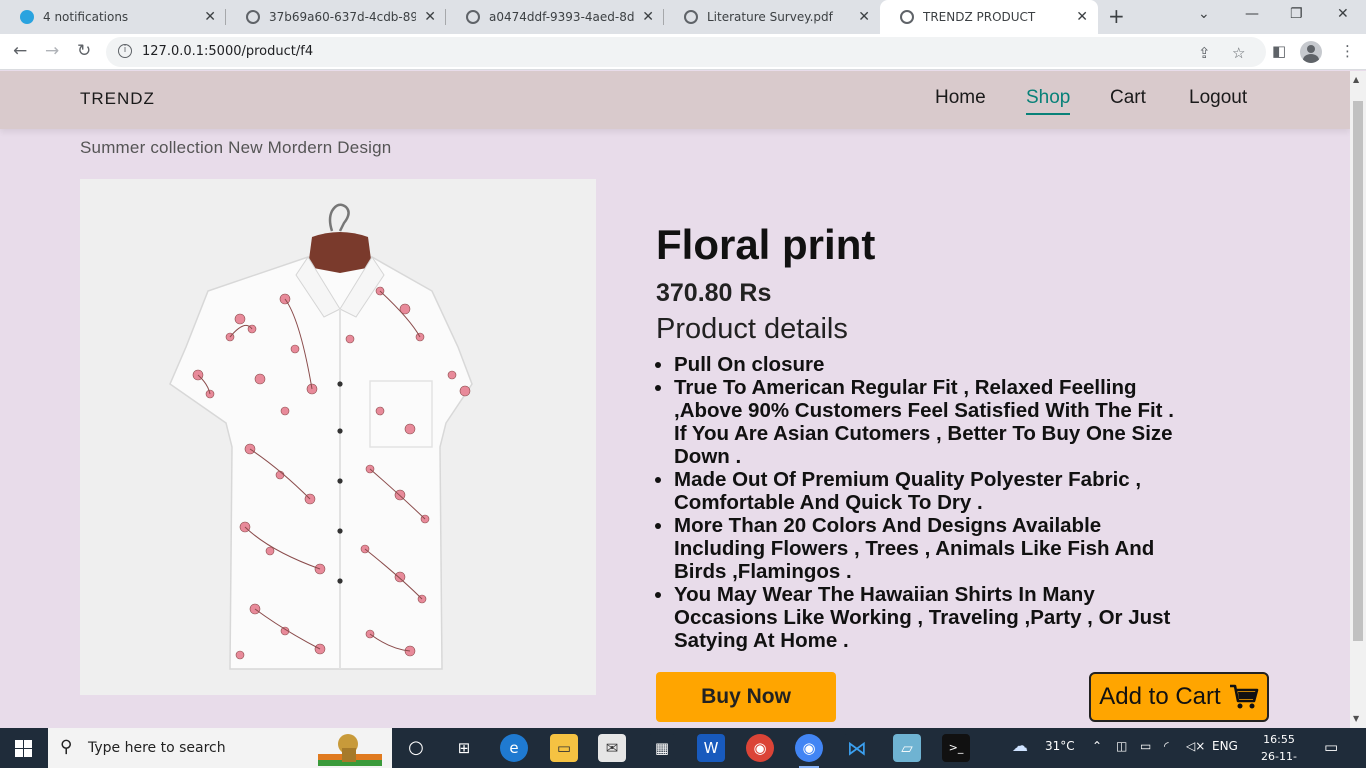 The height and width of the screenshot is (768, 1366). Describe the element at coordinates (1116, 16) in the screenshot. I see `new-tab-icon: +` at that location.